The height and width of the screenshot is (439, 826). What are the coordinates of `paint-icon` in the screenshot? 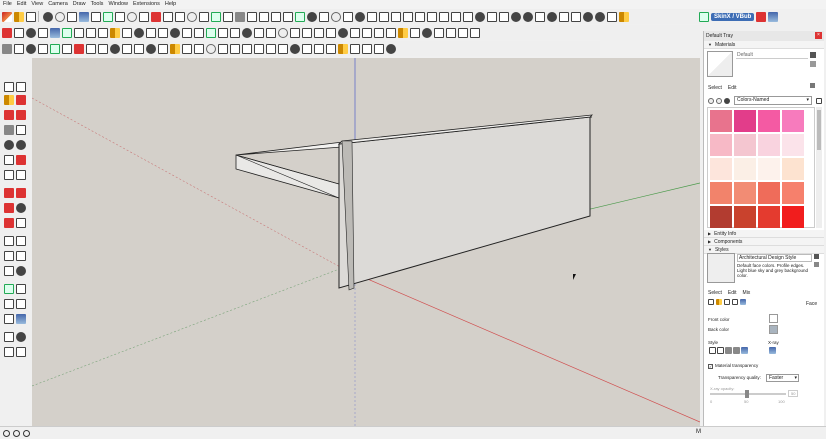 It's located at (31, 32).